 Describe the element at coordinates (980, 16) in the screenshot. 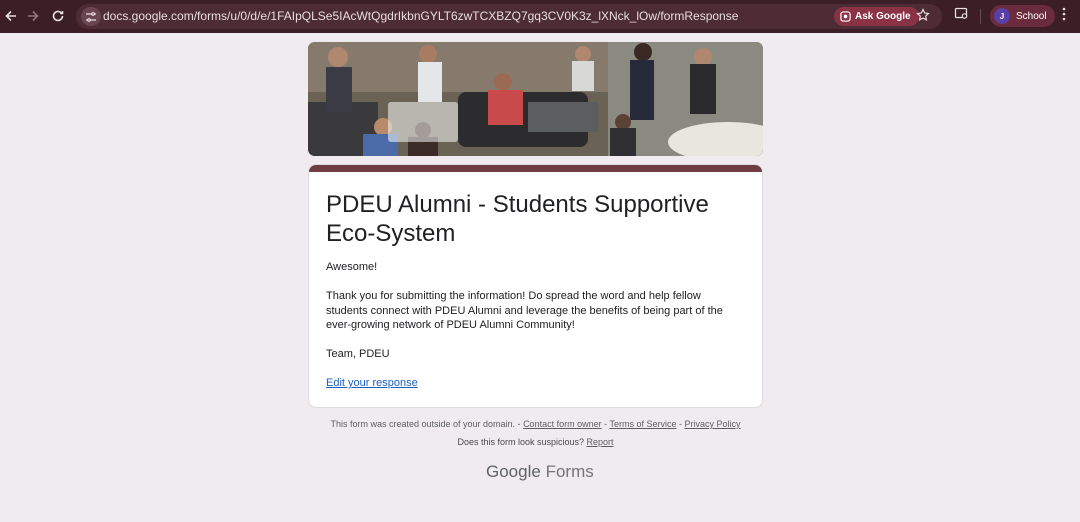

I see `toolbar-divider` at that location.